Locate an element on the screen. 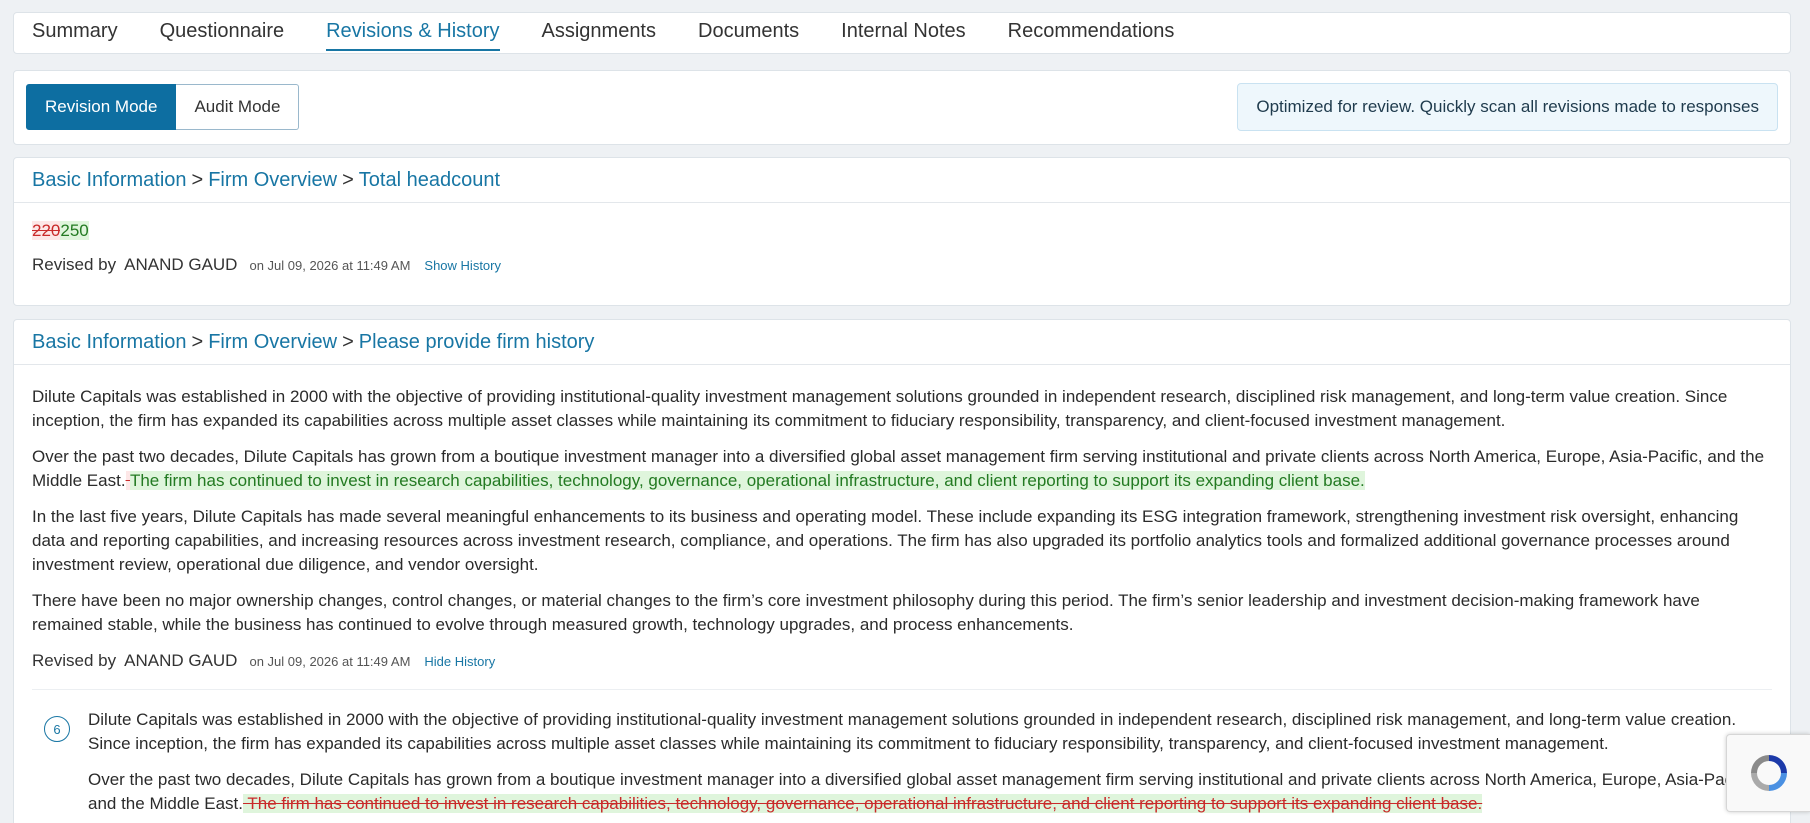 This screenshot has width=1810, height=823. recaptcha-badge is located at coordinates (1768, 773).